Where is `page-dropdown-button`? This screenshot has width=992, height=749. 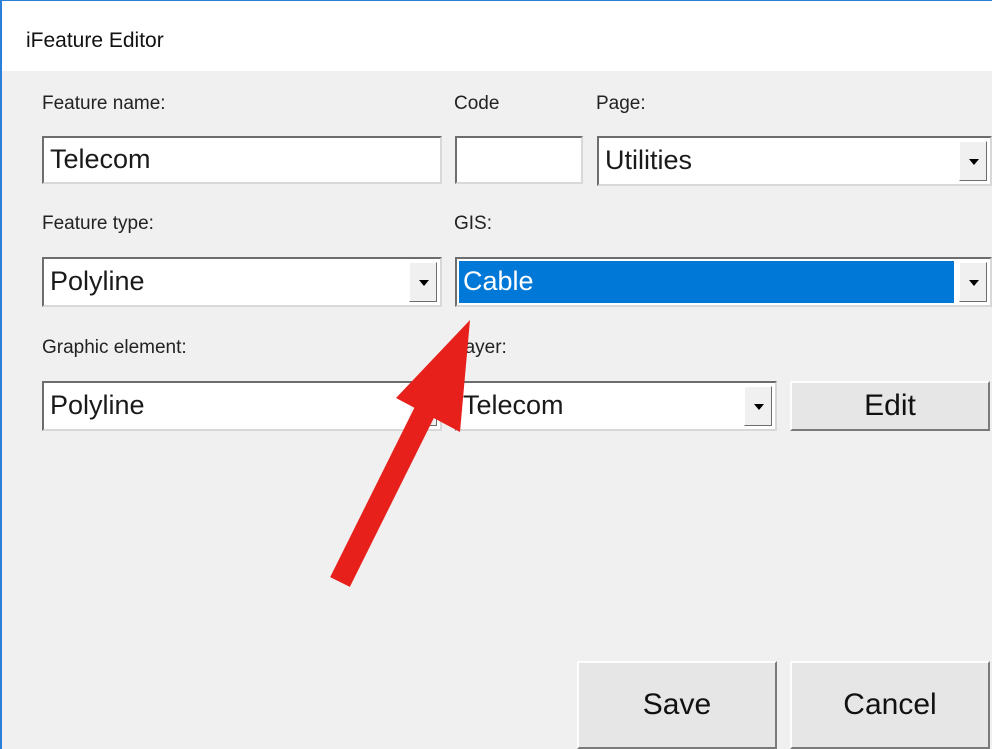 page-dropdown-button is located at coordinates (973, 161).